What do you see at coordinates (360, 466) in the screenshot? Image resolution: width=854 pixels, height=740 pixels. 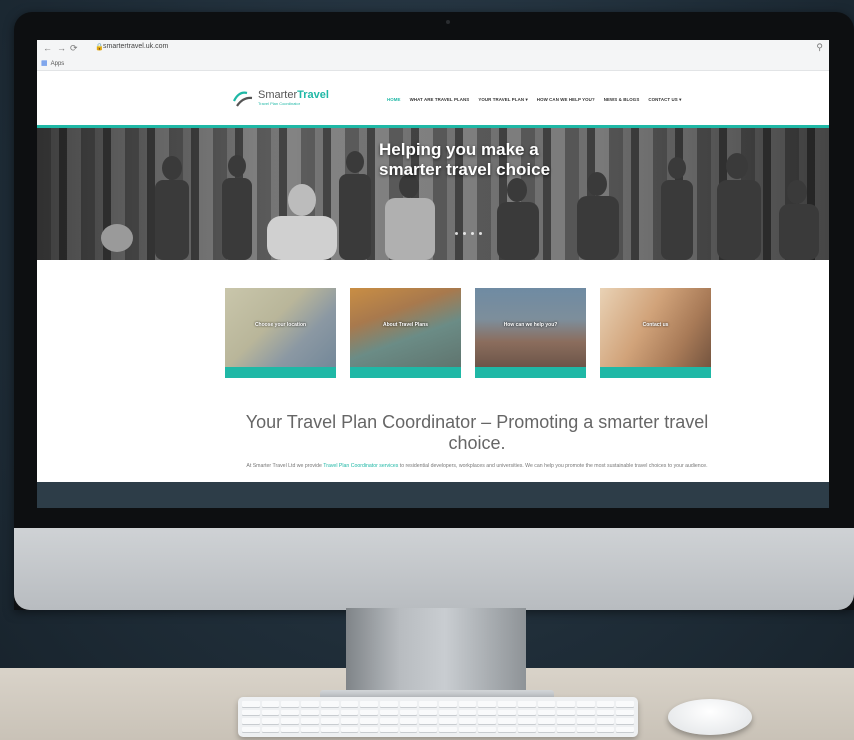 I see `services-link: Travel Plan Coordinator services` at bounding box center [360, 466].